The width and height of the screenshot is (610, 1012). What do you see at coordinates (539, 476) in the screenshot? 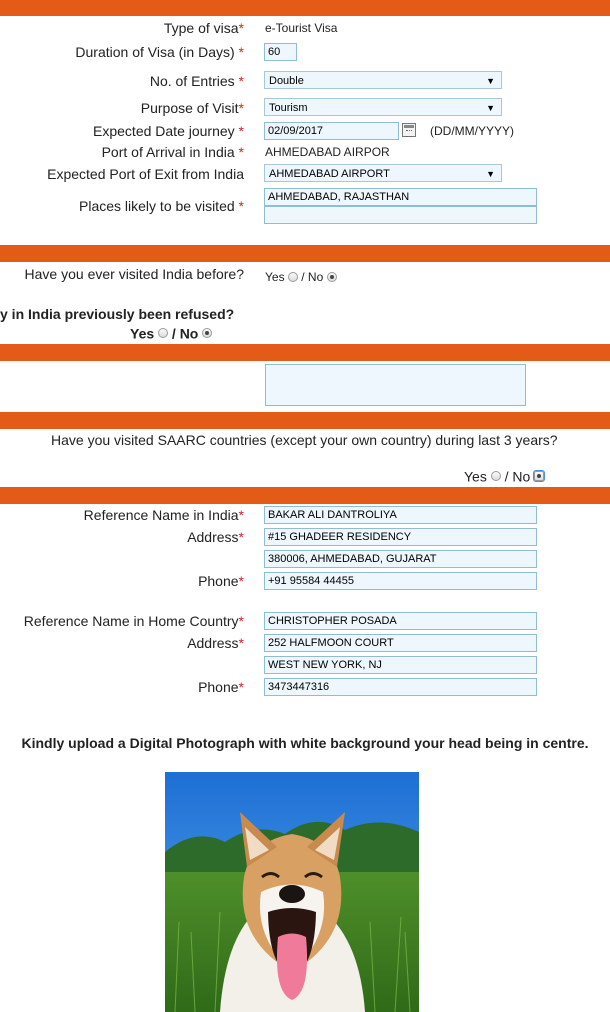
I see `saarc-no-radio` at bounding box center [539, 476].